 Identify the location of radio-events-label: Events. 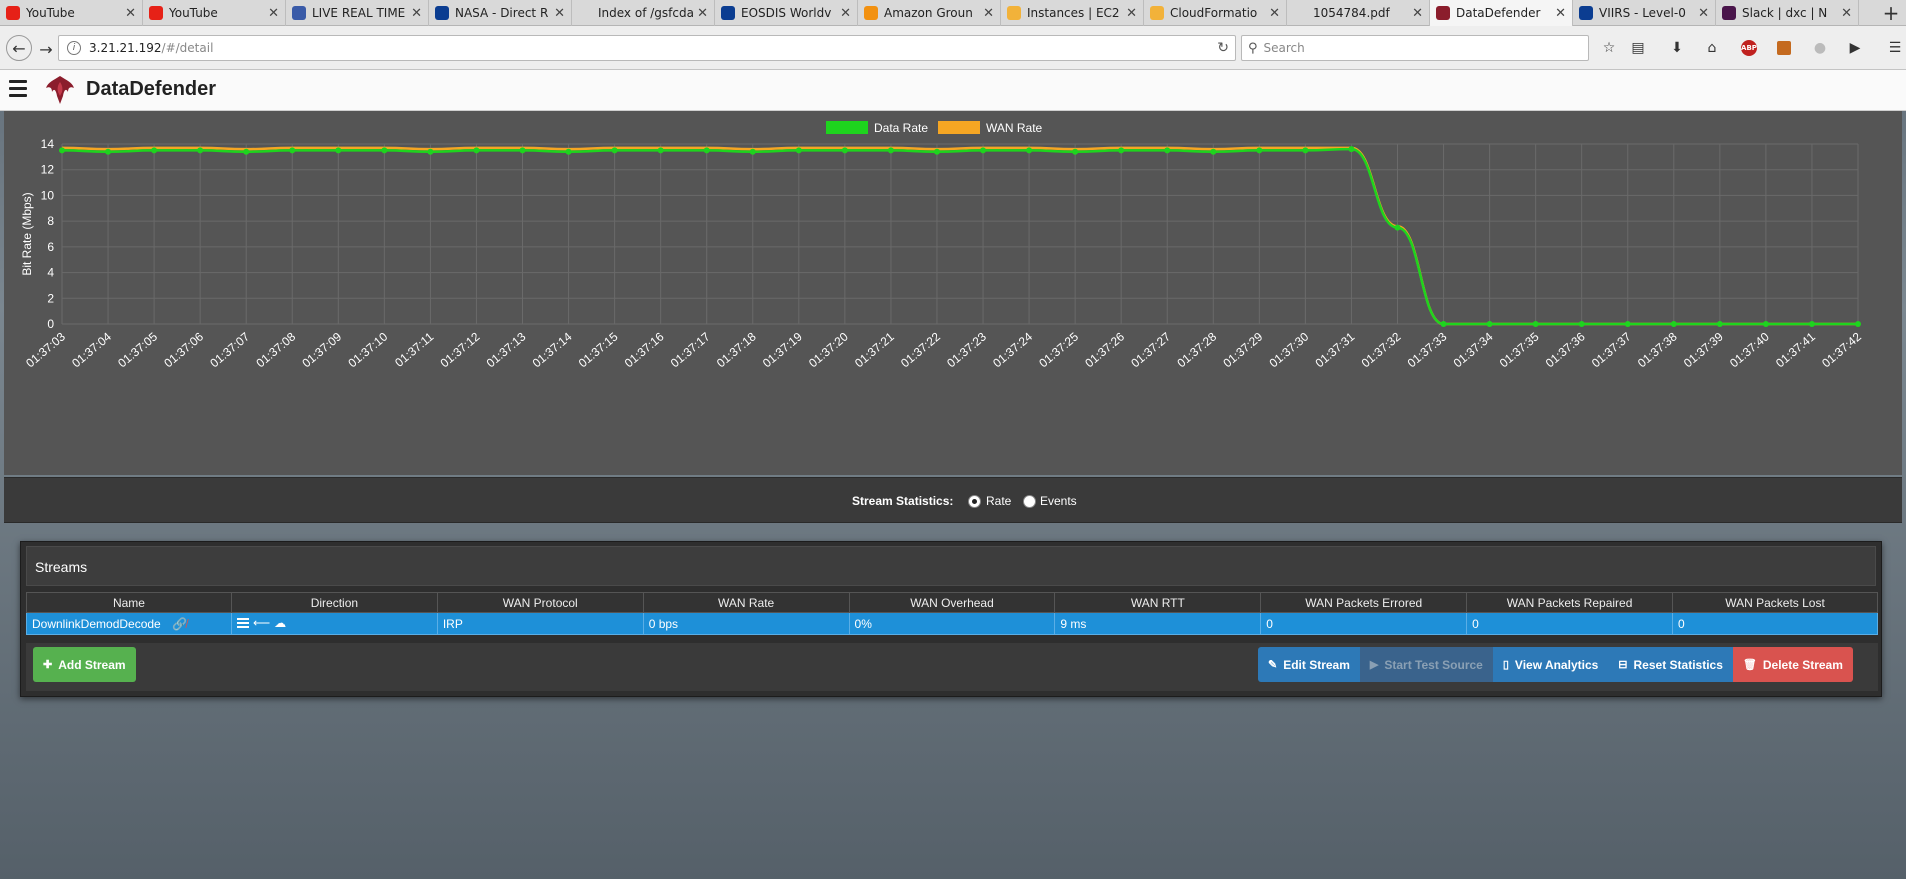
(1058, 501).